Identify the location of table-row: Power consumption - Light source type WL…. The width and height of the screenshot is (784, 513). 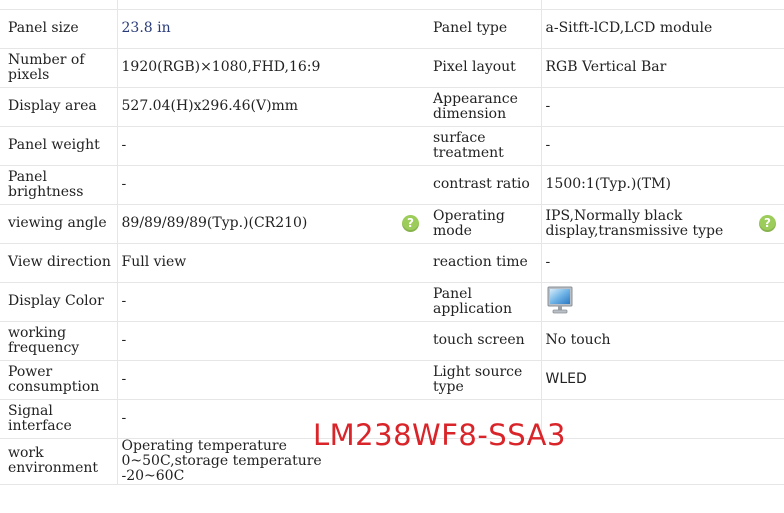
(392, 380).